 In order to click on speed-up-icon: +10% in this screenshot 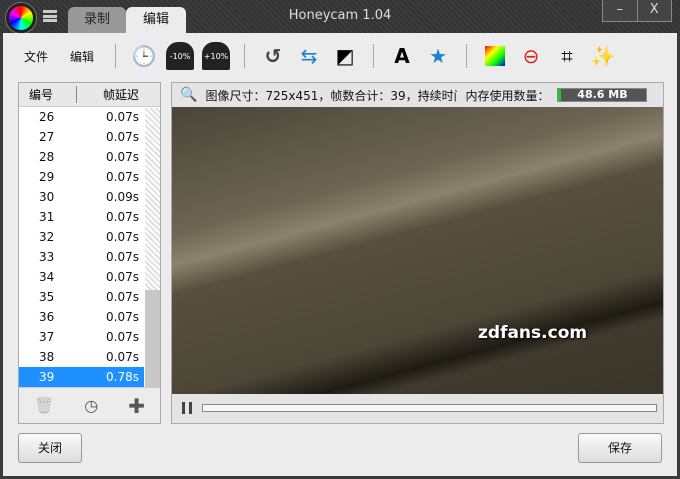, I will do `click(216, 56)`.